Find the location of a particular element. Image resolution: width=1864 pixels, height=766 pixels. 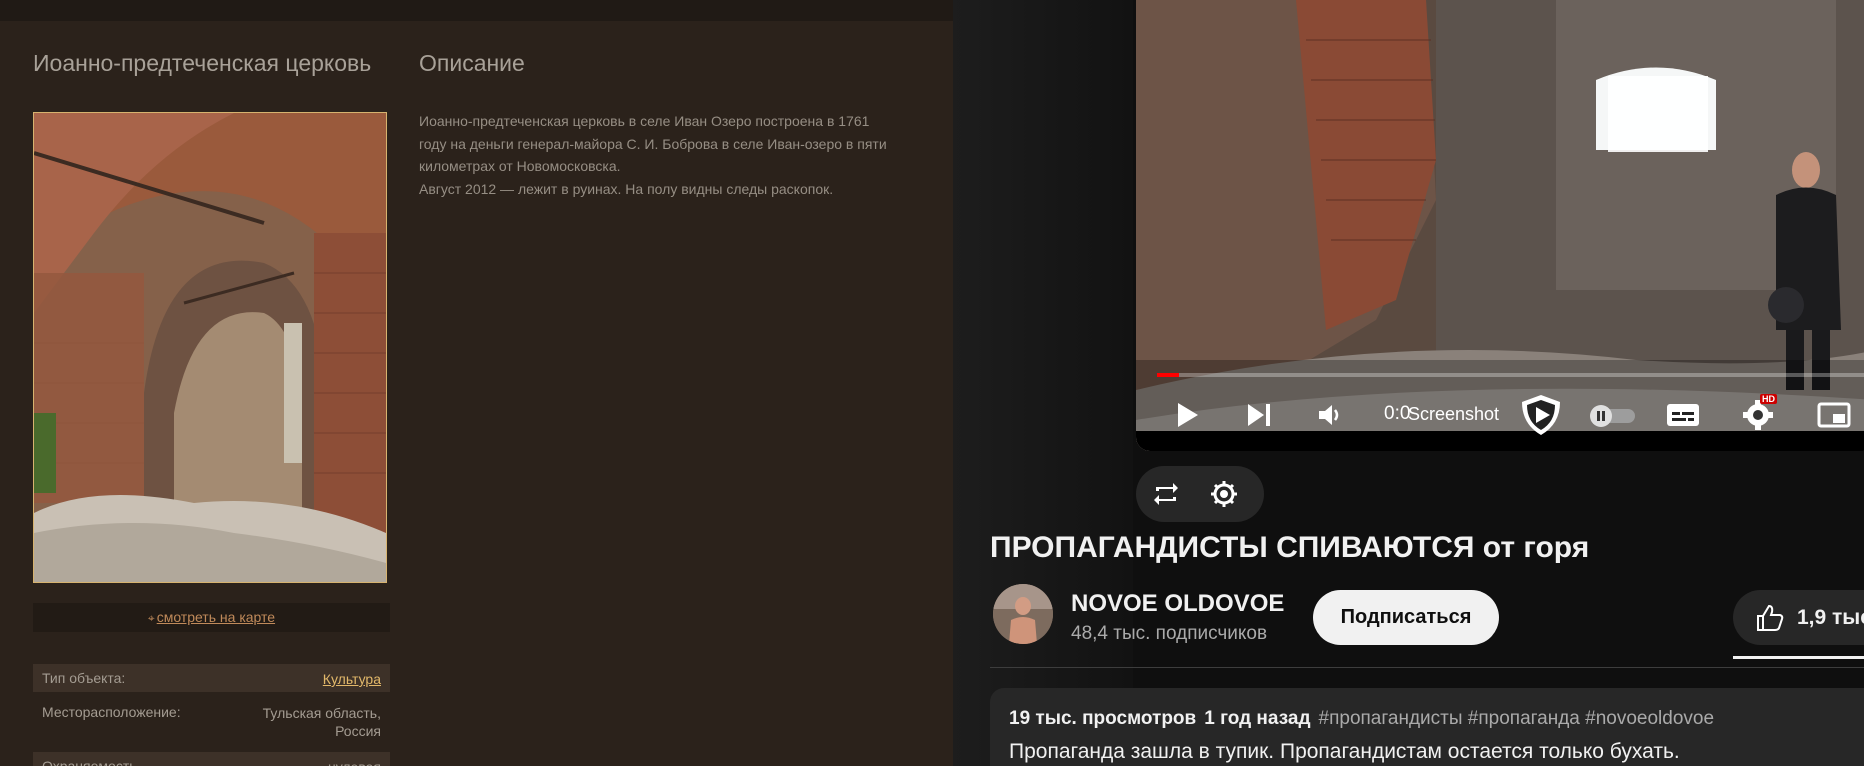

mute-button is located at coordinates (1330, 415).